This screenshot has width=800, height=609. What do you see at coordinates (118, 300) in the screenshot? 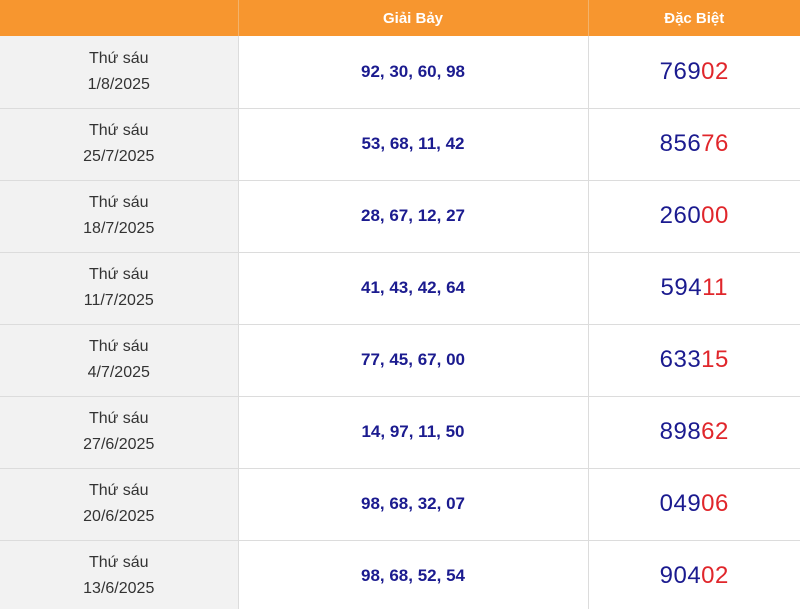
I see `draw-date: 11/7/2025` at bounding box center [118, 300].